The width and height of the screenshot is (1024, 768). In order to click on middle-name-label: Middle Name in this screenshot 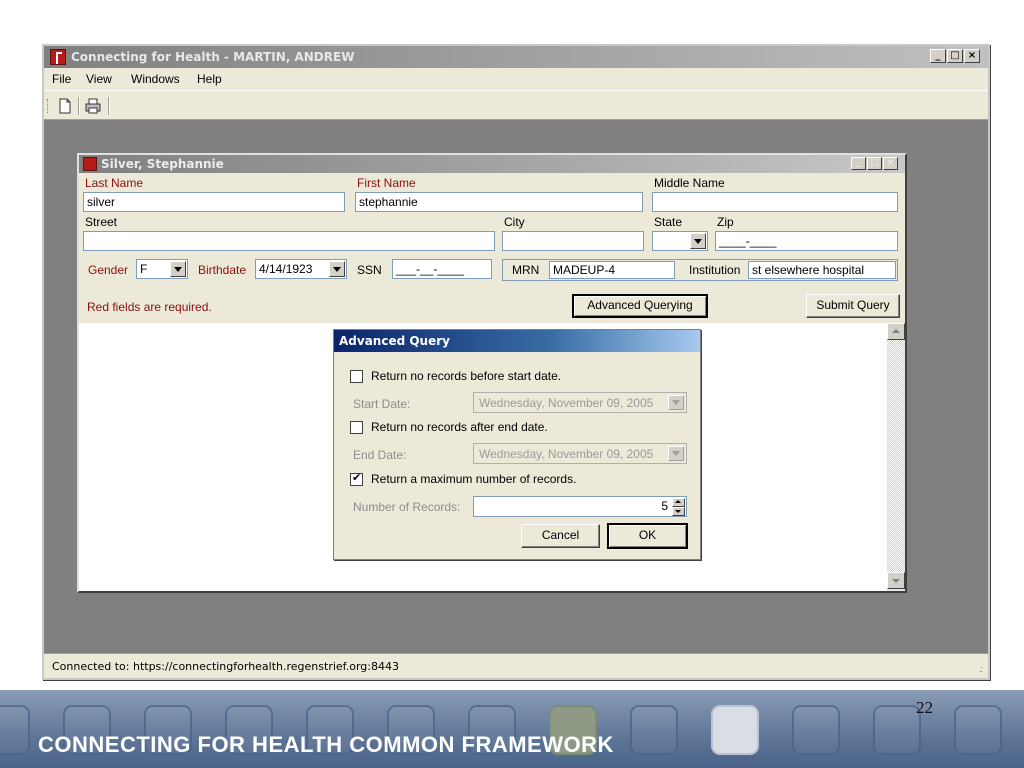, I will do `click(689, 183)`.